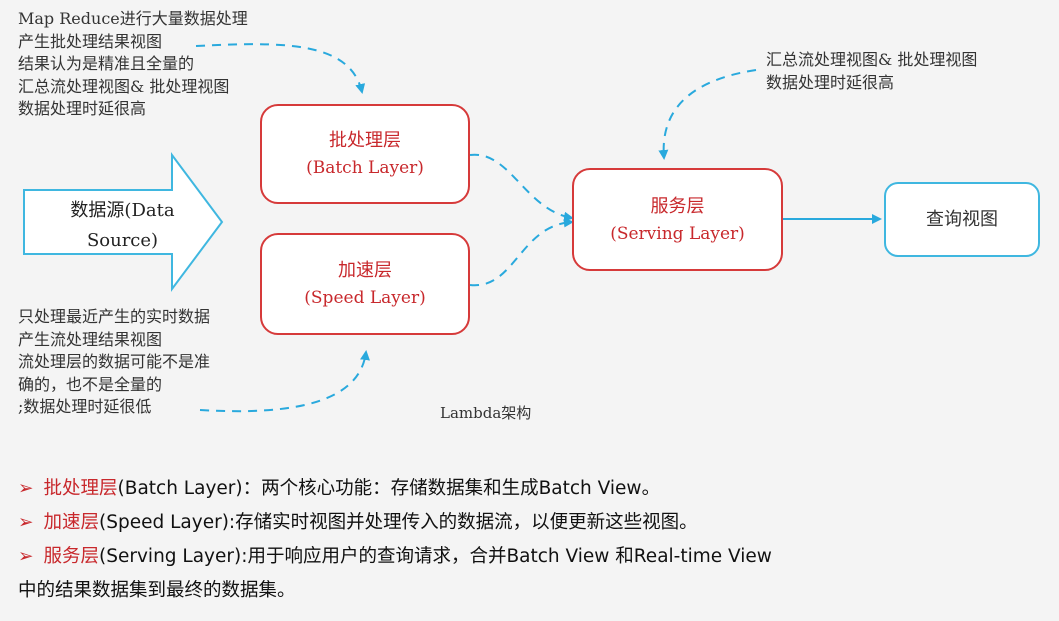  I want to click on list-item-term: 服务层, so click(71, 556).